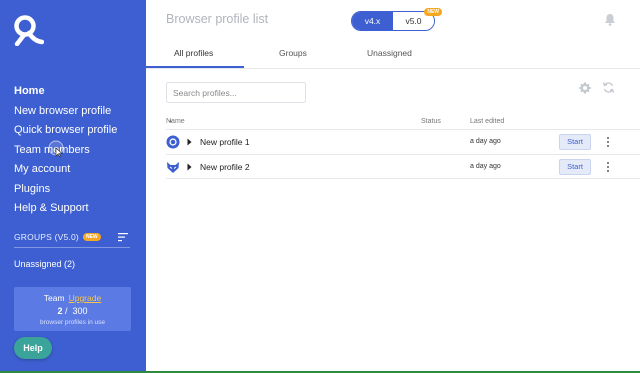 The width and height of the screenshot is (640, 373). What do you see at coordinates (335, 121) in the screenshot?
I see `table-header: Name ▲ Status Last edited` at bounding box center [335, 121].